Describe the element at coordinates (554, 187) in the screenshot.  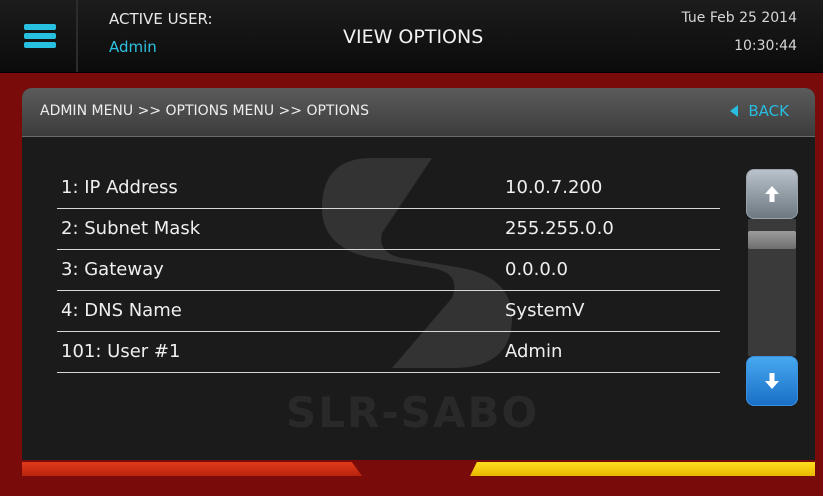
I see `option-value: 10.0.7.200` at that location.